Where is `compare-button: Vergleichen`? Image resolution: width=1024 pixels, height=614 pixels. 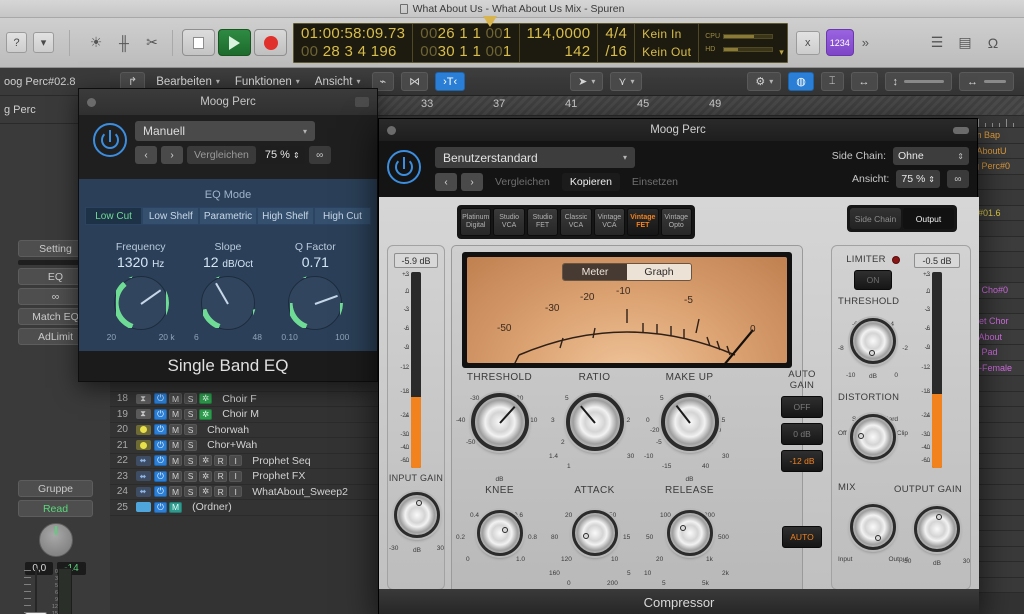
compare-button: Vergleichen is located at coordinates (522, 182).